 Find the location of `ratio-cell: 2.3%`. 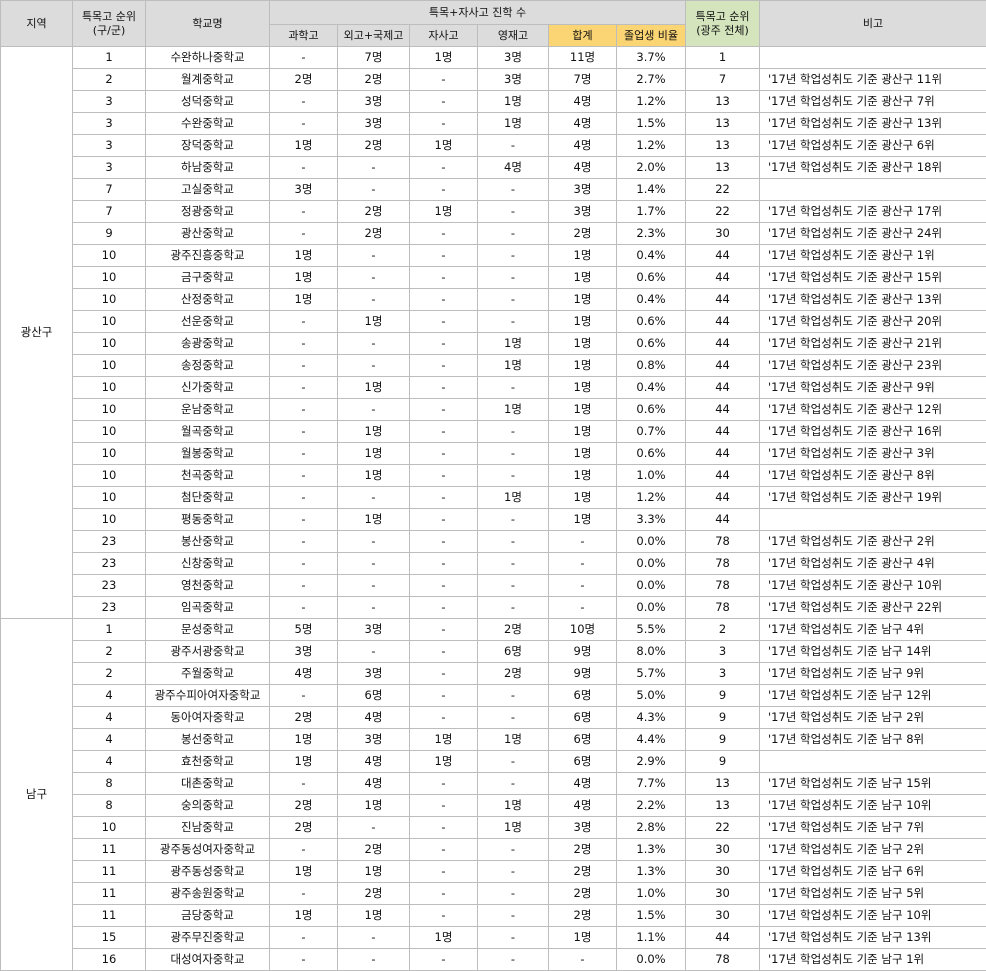

ratio-cell: 2.3% is located at coordinates (651, 233).